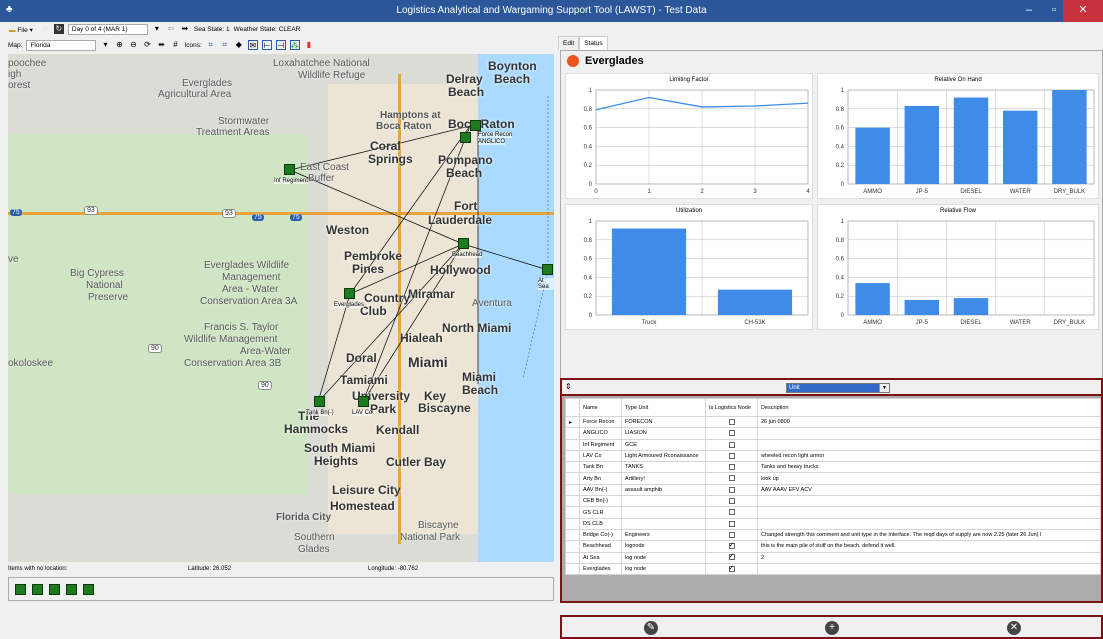 Image resolution: width=1103 pixels, height=639 pixels. I want to click on type-unit-cell: assault amphib, so click(663, 490).